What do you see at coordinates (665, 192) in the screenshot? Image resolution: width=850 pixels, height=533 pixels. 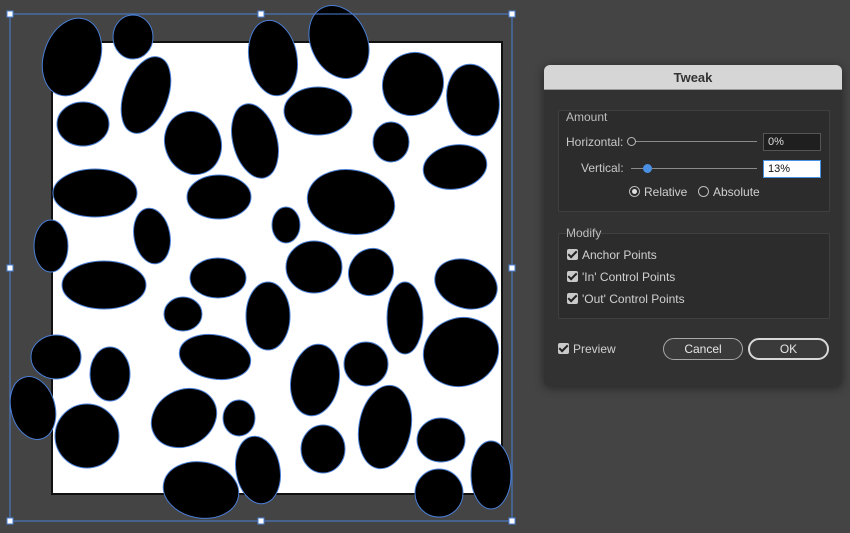 I see `relative-label: Relative` at bounding box center [665, 192].